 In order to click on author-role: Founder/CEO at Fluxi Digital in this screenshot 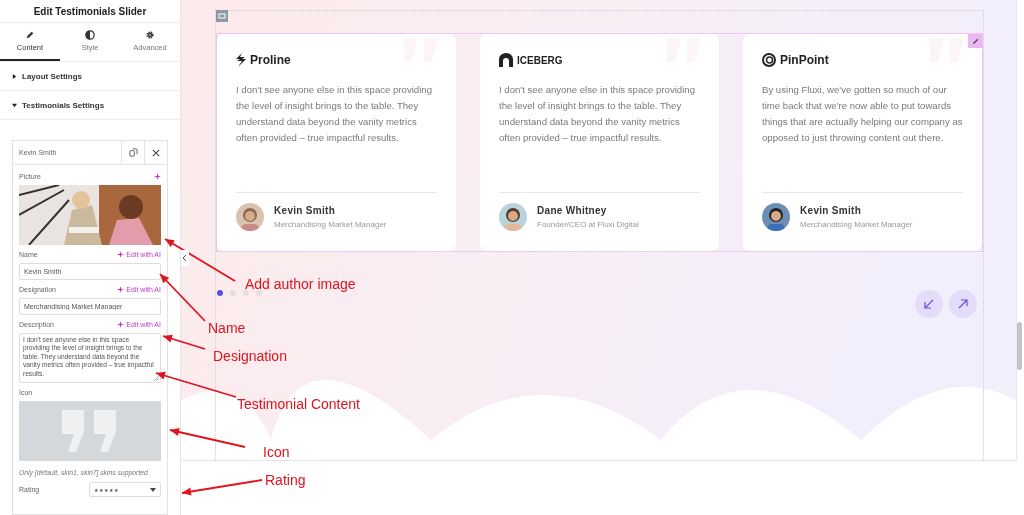, I will do `click(588, 224)`.